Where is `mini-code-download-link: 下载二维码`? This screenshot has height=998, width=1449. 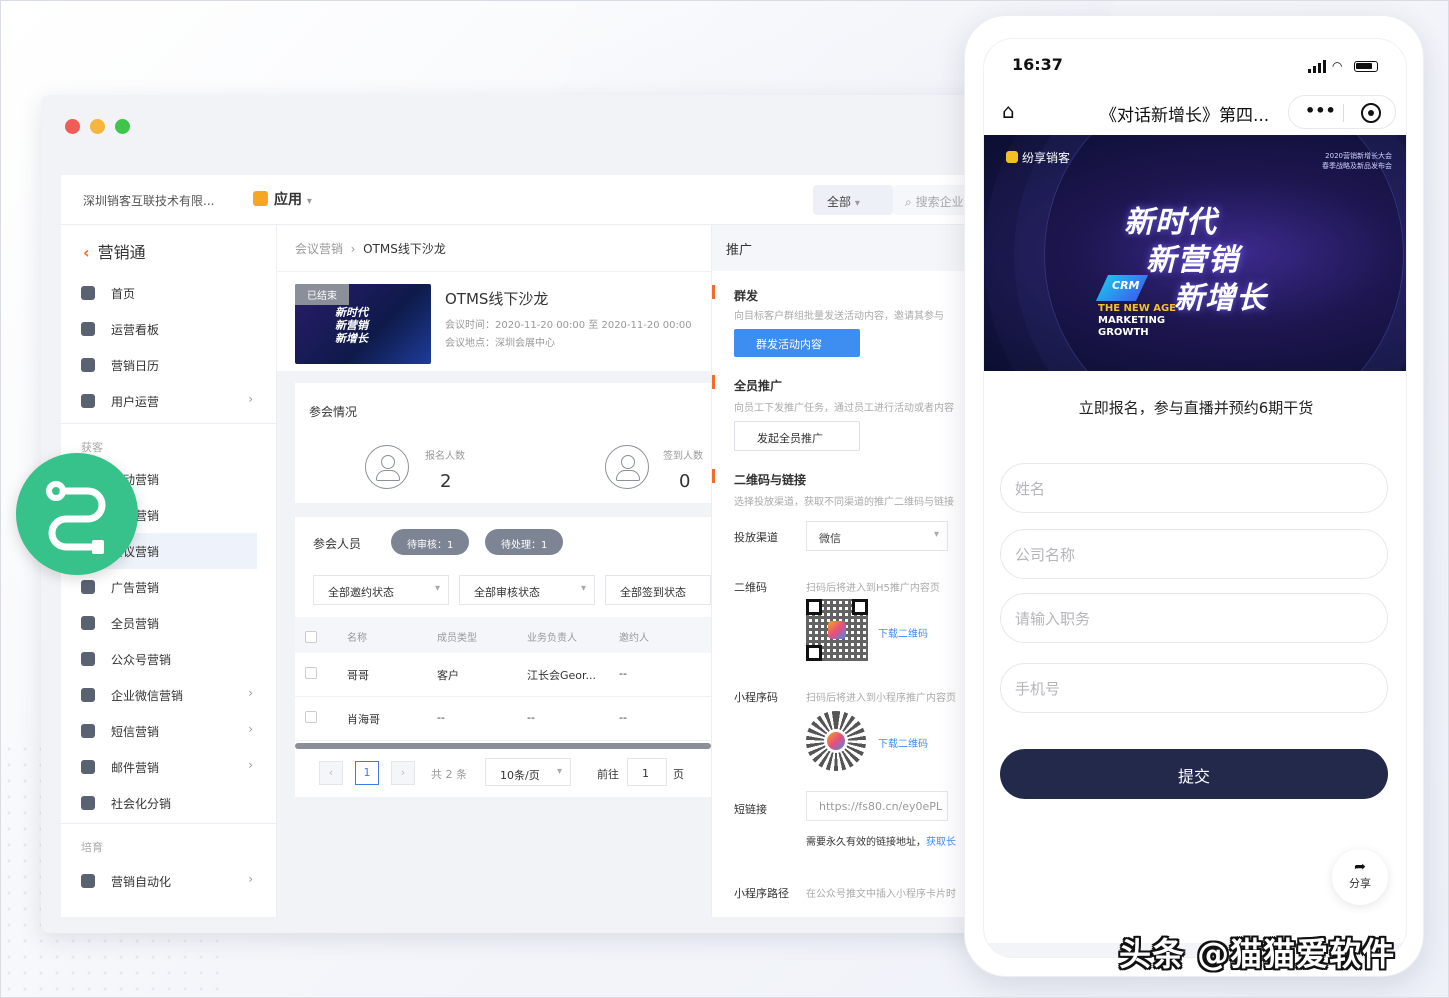 mini-code-download-link: 下载二维码 is located at coordinates (903, 742).